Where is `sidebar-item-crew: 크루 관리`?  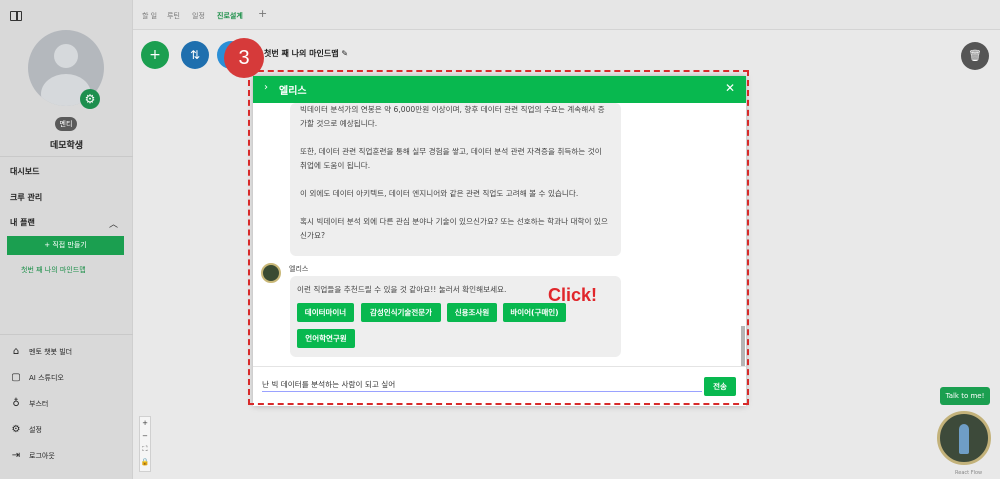 sidebar-item-crew: 크루 관리 is located at coordinates (26, 197).